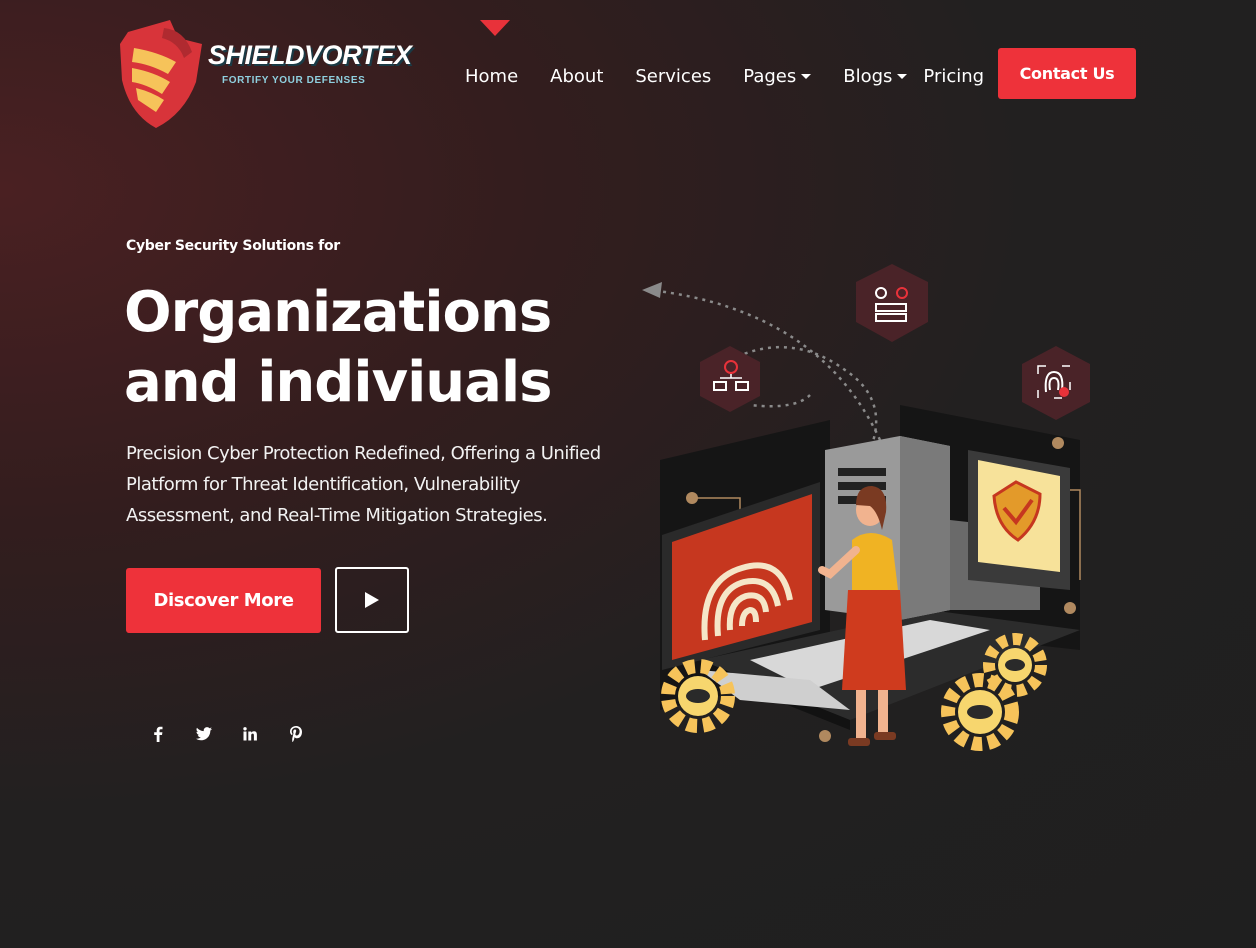  I want to click on play-icon, so click(372, 600).